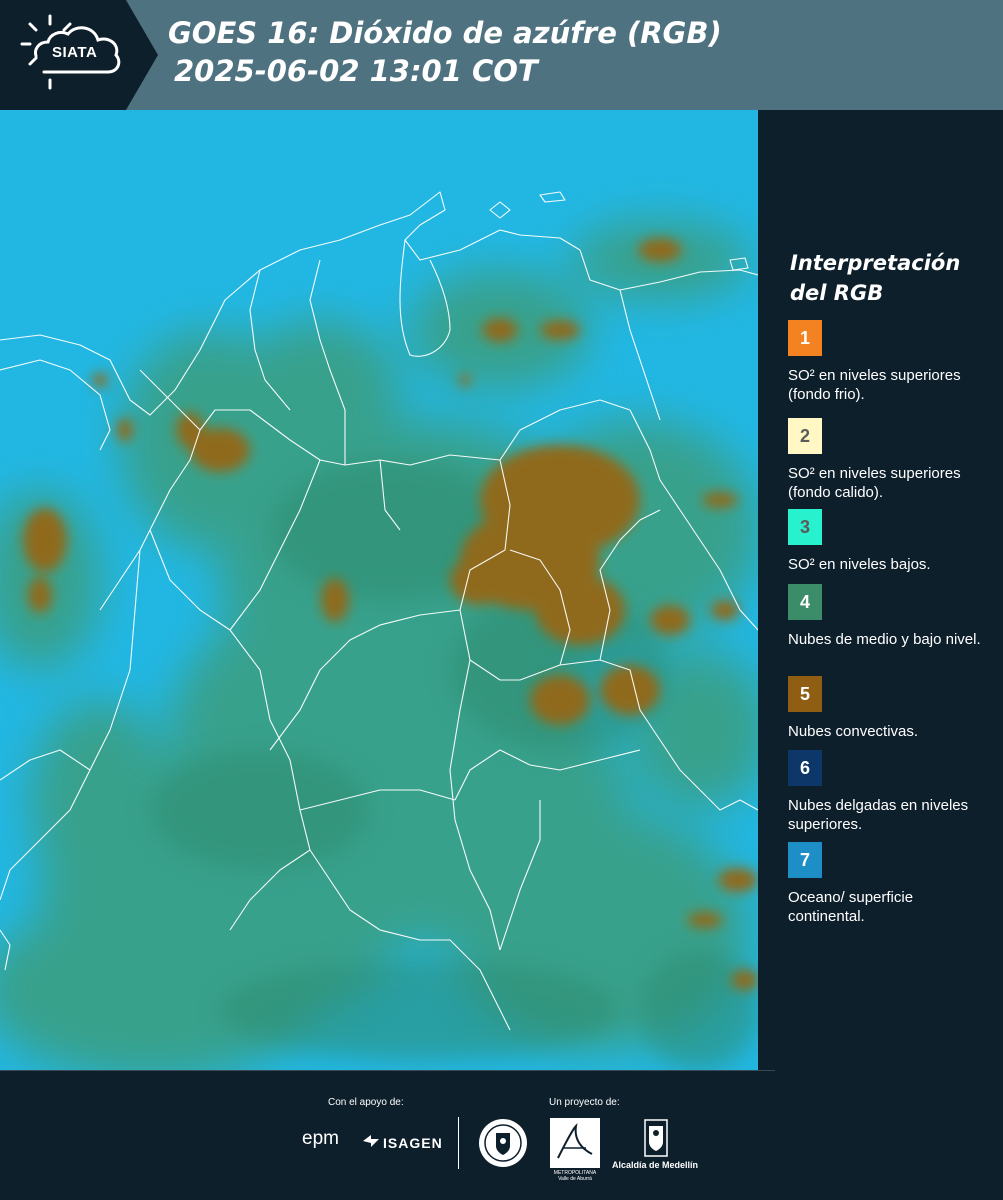 This screenshot has width=1003, height=1200. Describe the element at coordinates (878, 815) in the screenshot. I see `legend-desc-6: Nubes delgadas en niveles superiores.` at that location.